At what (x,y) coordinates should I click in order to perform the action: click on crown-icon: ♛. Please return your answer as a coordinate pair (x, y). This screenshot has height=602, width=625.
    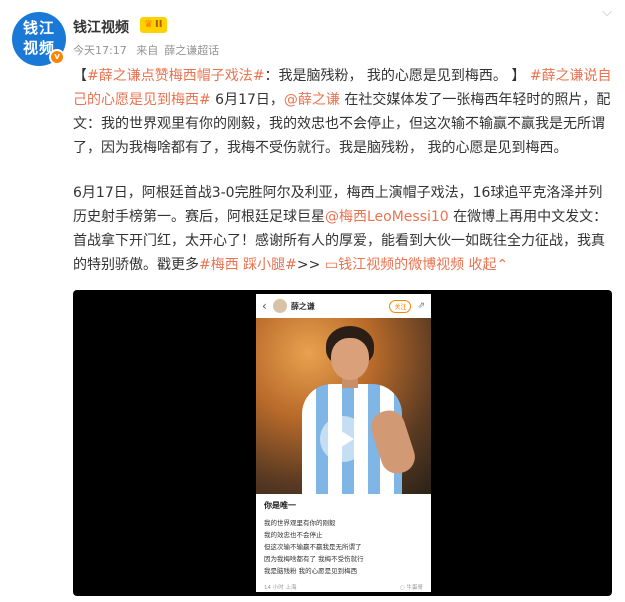
    Looking at the image, I should click on (148, 24).